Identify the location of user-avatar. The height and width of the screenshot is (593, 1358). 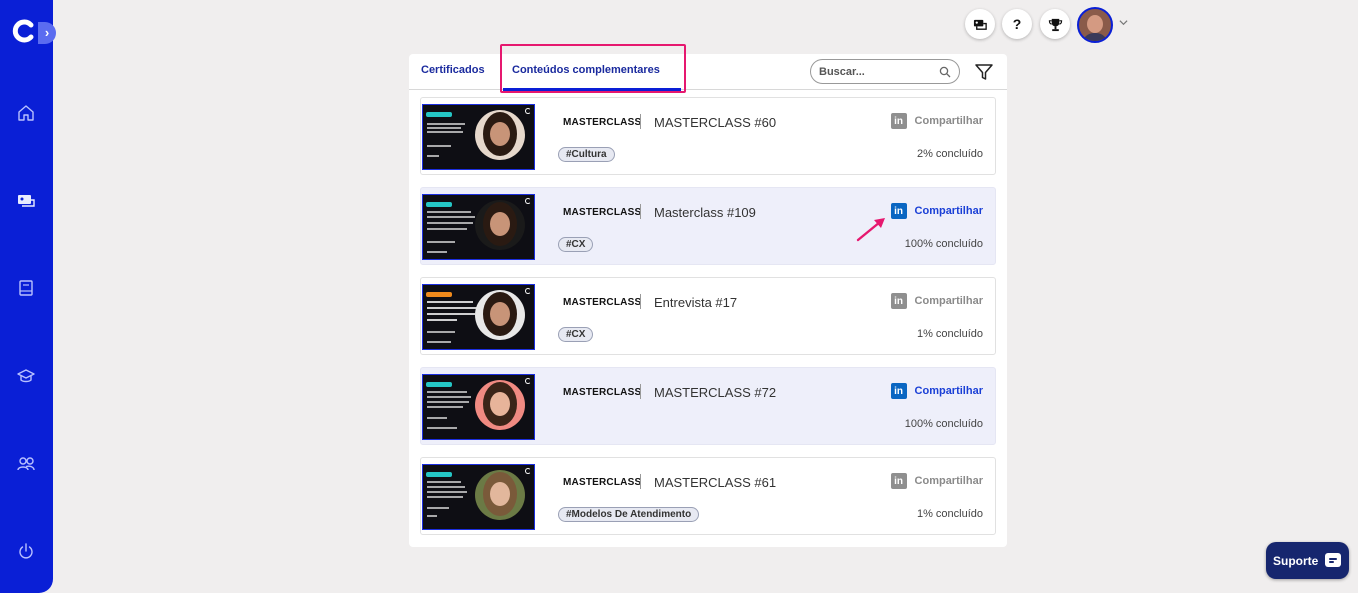
(1095, 25).